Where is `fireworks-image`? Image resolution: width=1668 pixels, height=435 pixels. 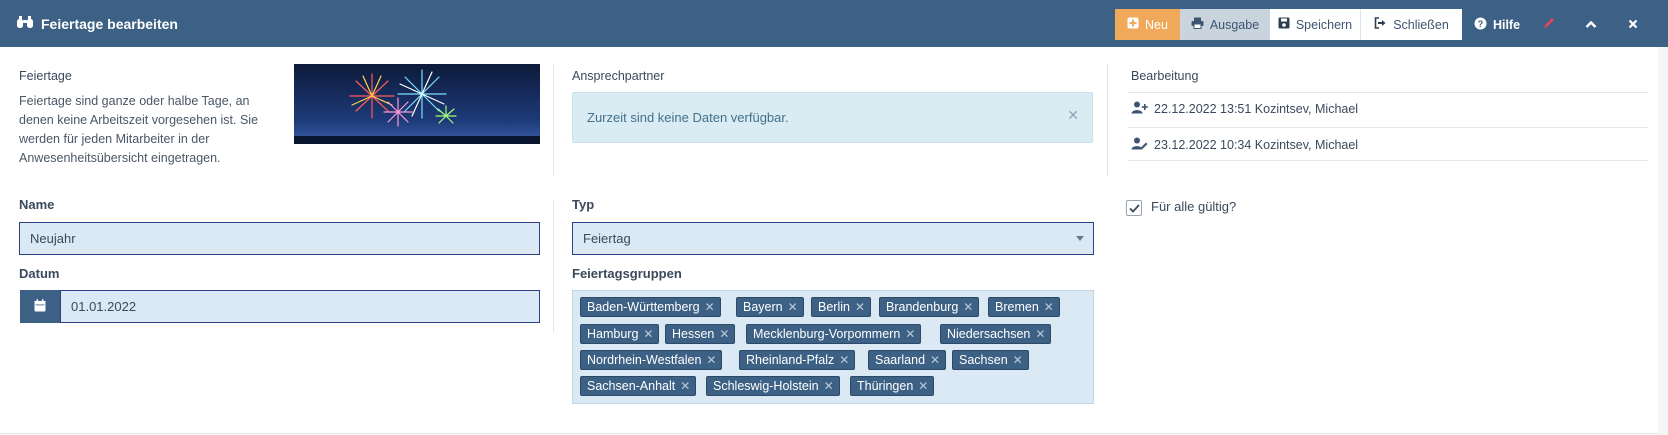
fireworks-image is located at coordinates (417, 104).